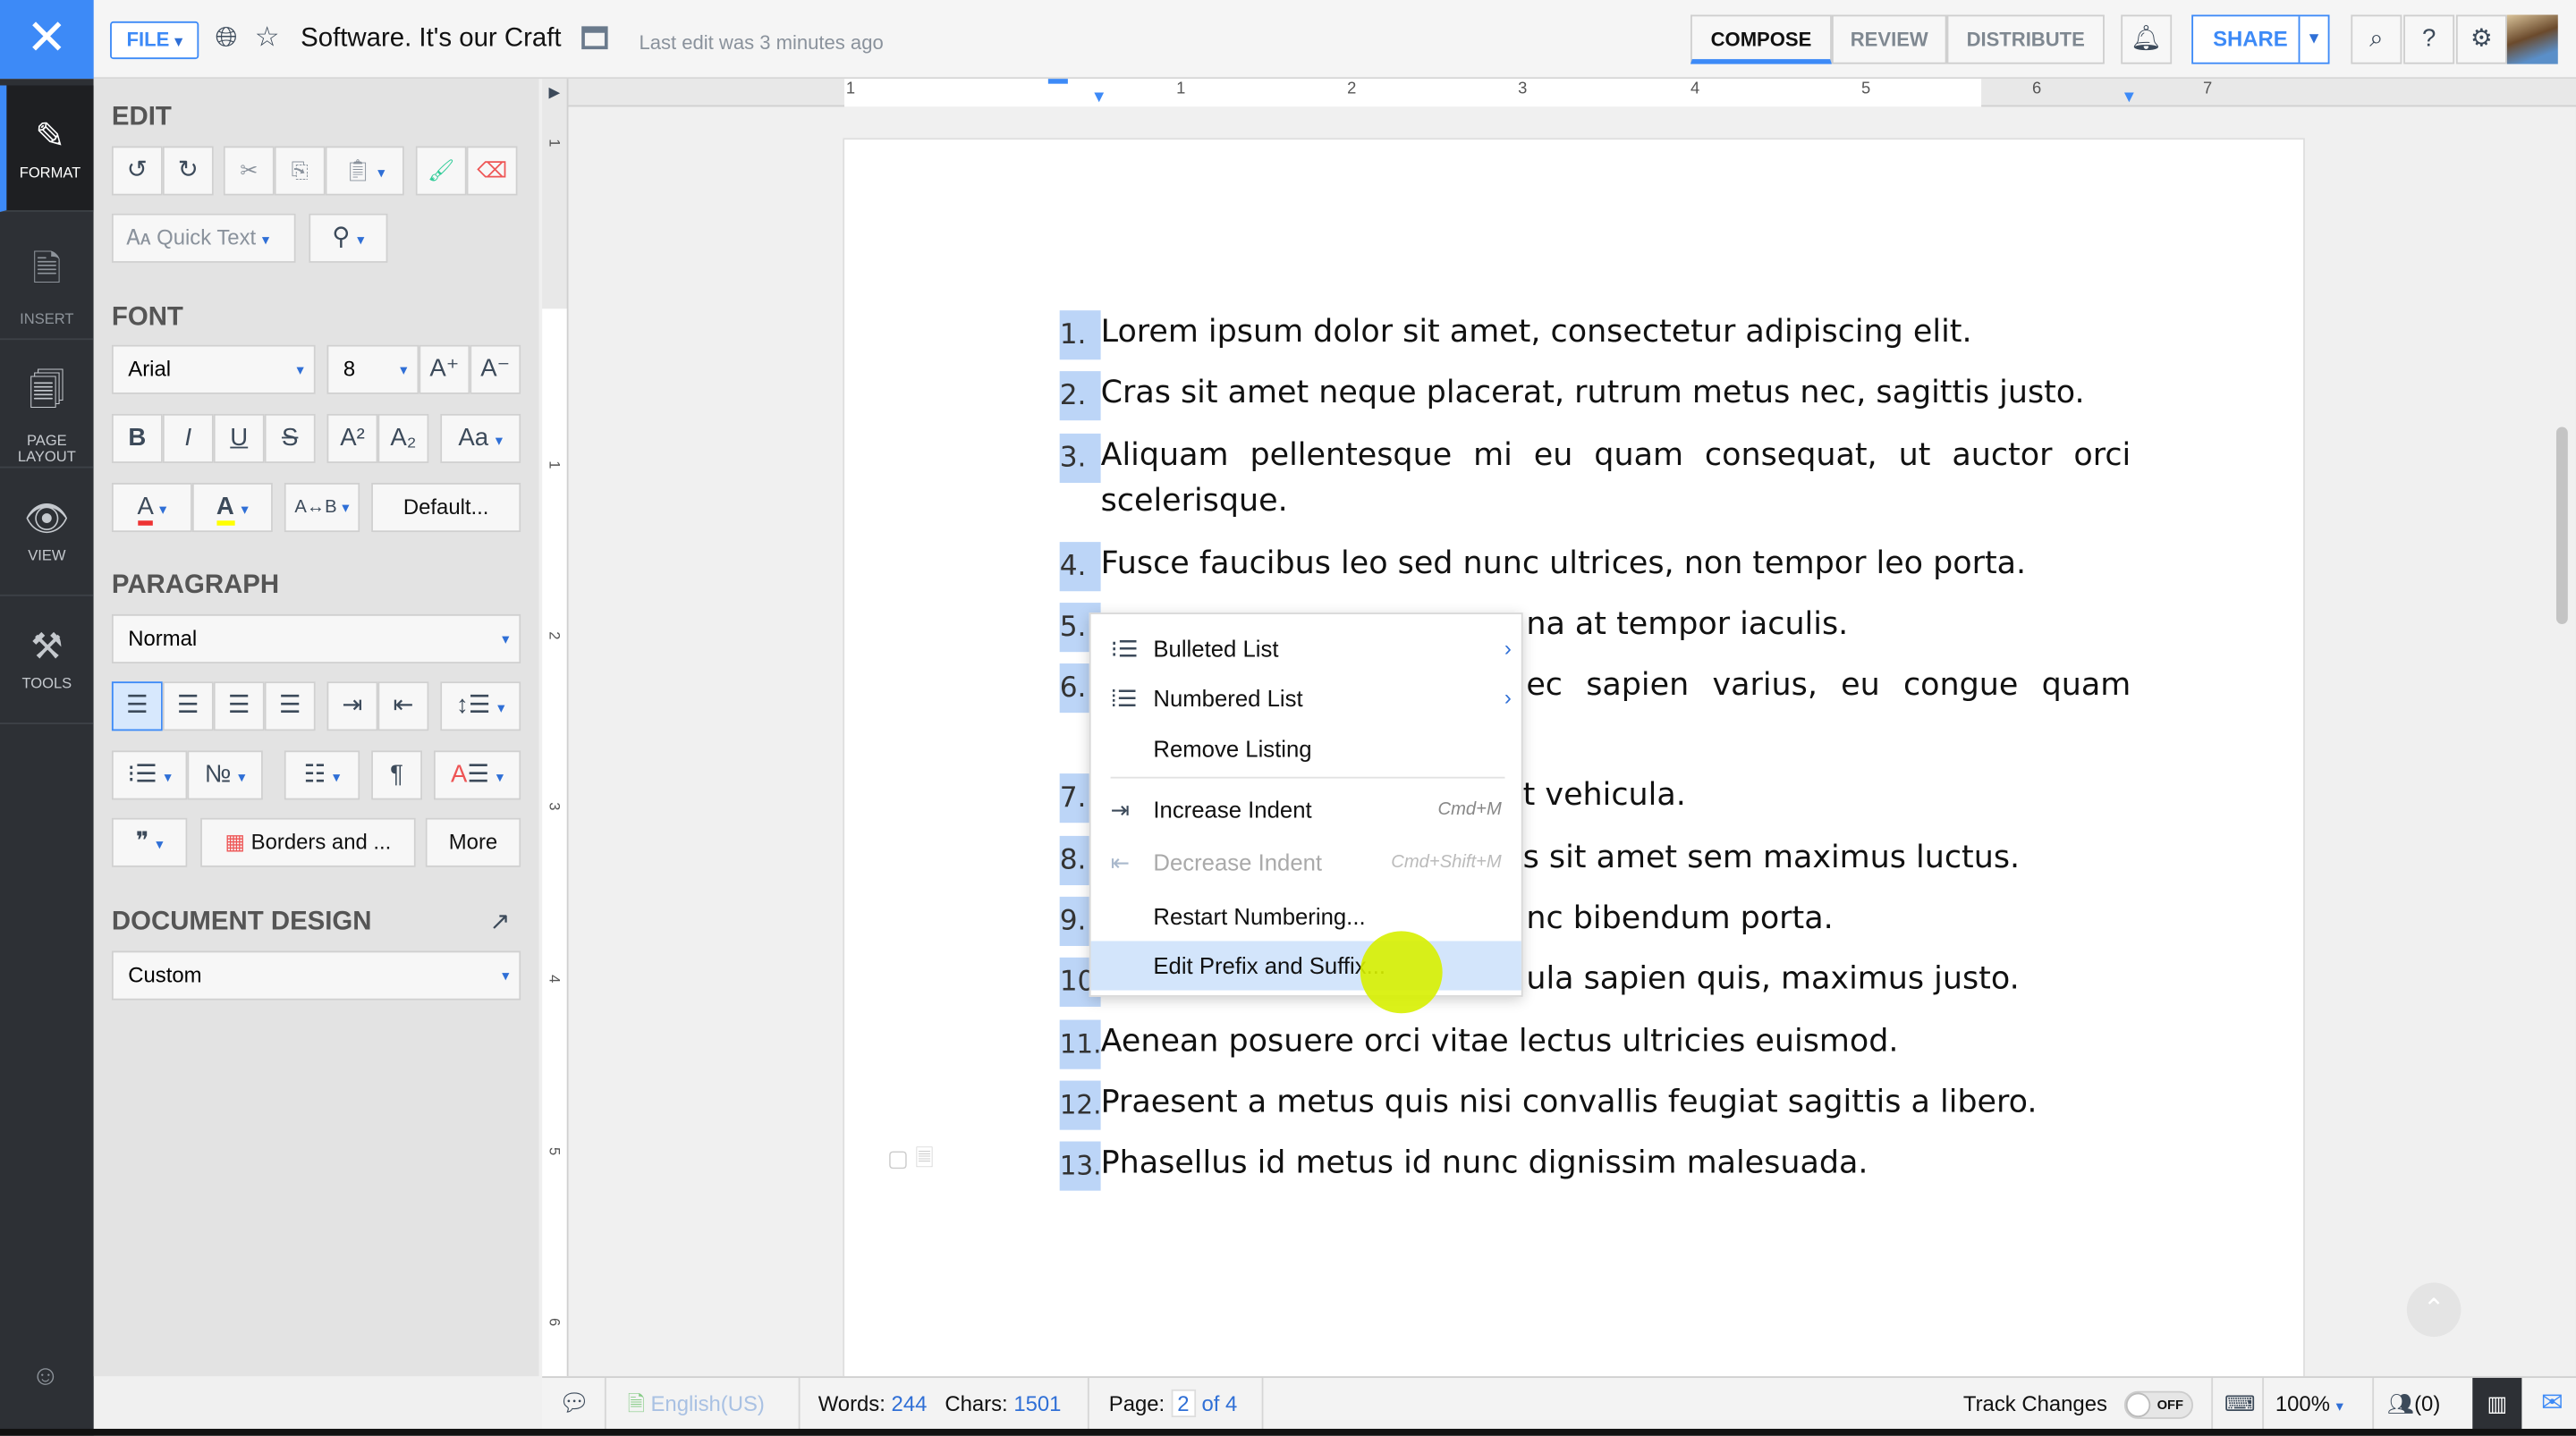 Image resolution: width=2576 pixels, height=1436 pixels. What do you see at coordinates (1604, 795) in the screenshot?
I see `list-item: t vehicula.` at bounding box center [1604, 795].